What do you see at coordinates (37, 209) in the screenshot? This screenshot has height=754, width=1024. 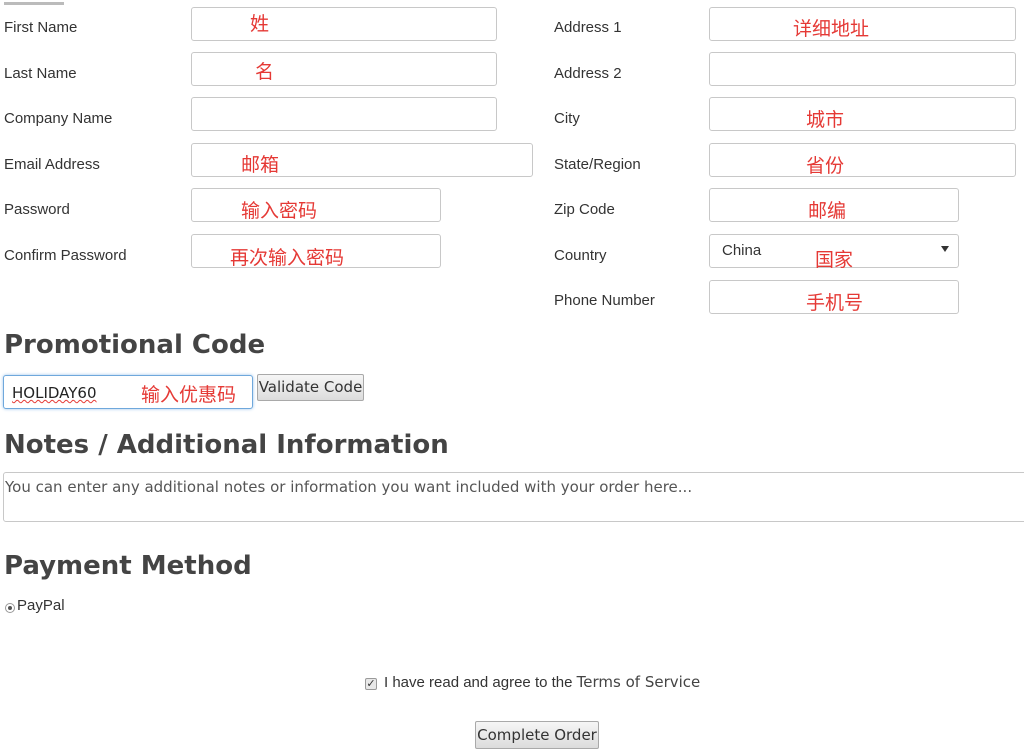 I see `password-label: Password` at bounding box center [37, 209].